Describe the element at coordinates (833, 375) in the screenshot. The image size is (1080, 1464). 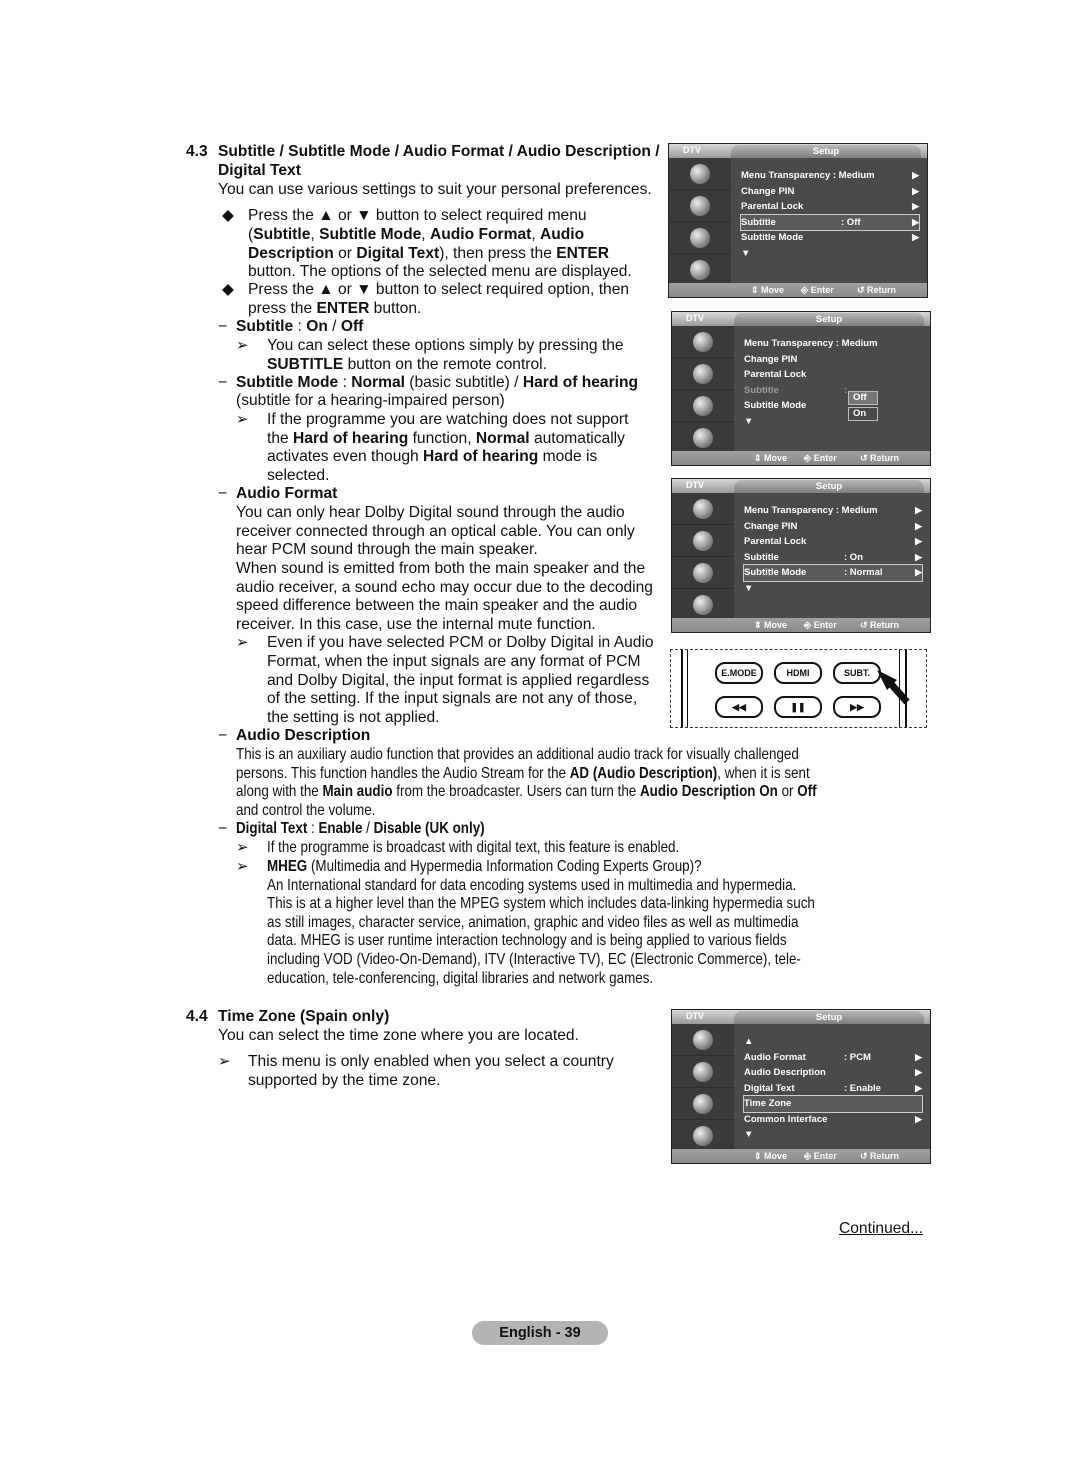
I see `osd-menu-item: Parental Lock` at that location.